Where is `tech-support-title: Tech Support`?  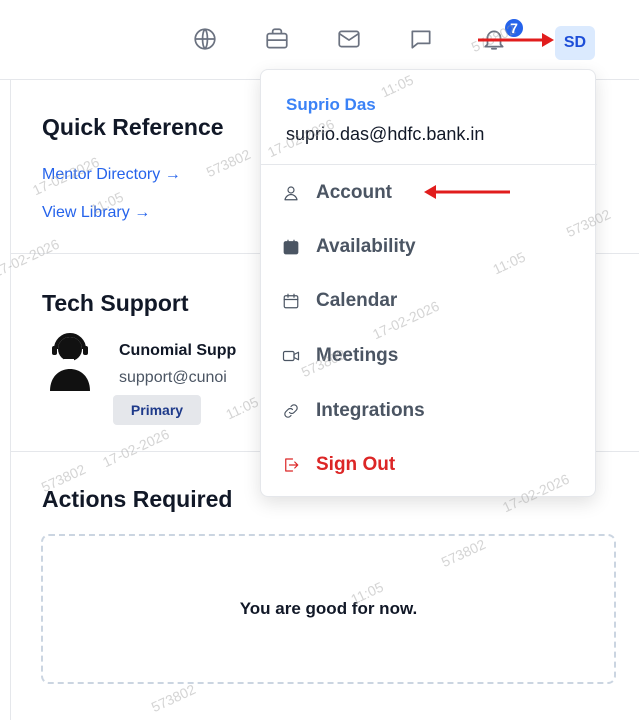 tech-support-title: Tech Support is located at coordinates (115, 303).